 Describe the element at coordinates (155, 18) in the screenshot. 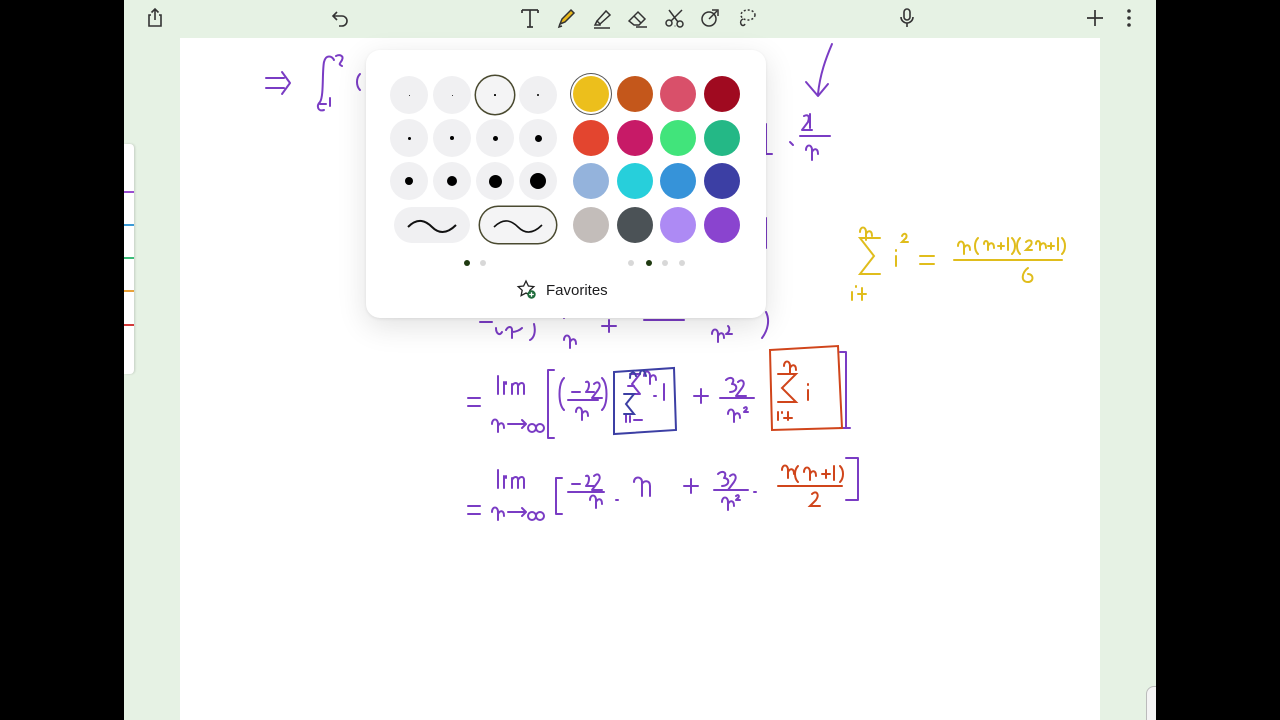

I see `share-icon` at that location.